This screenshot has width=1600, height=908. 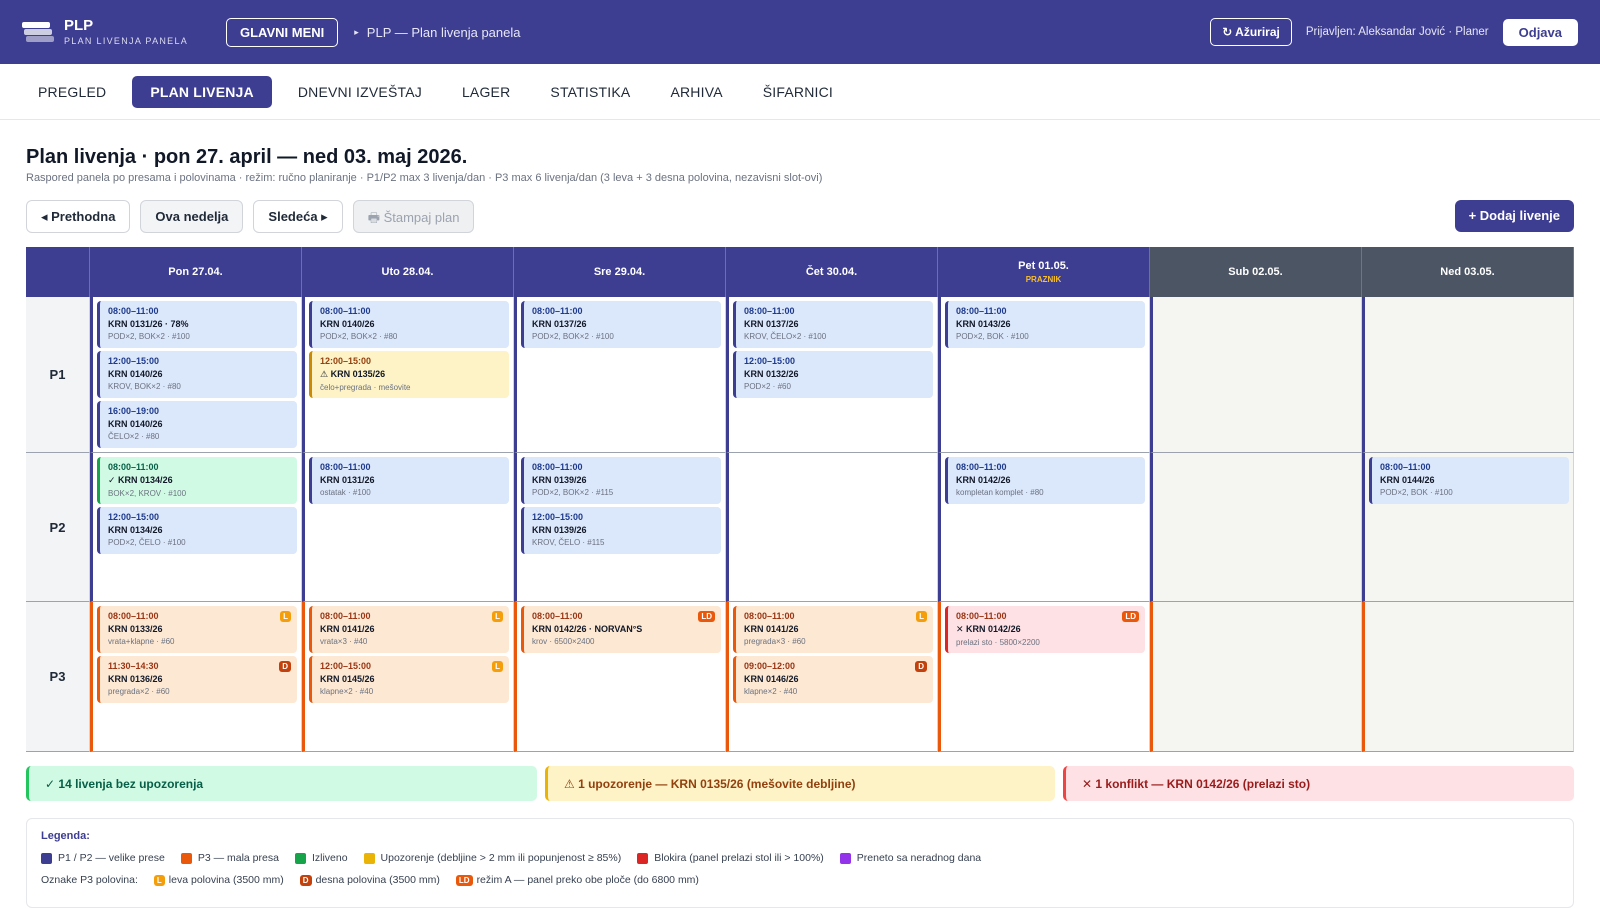 What do you see at coordinates (134, 436) in the screenshot?
I see `casting-detail: ČELO×2 · #80` at bounding box center [134, 436].